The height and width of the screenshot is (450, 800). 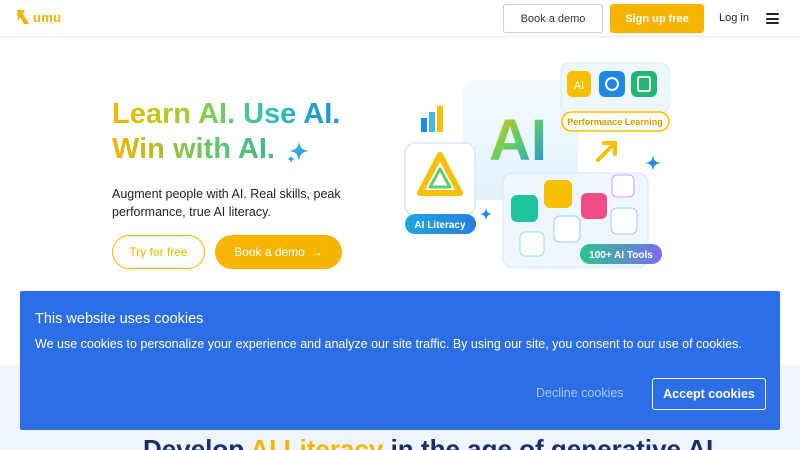 I want to click on menu-icon, so click(x=772, y=18).